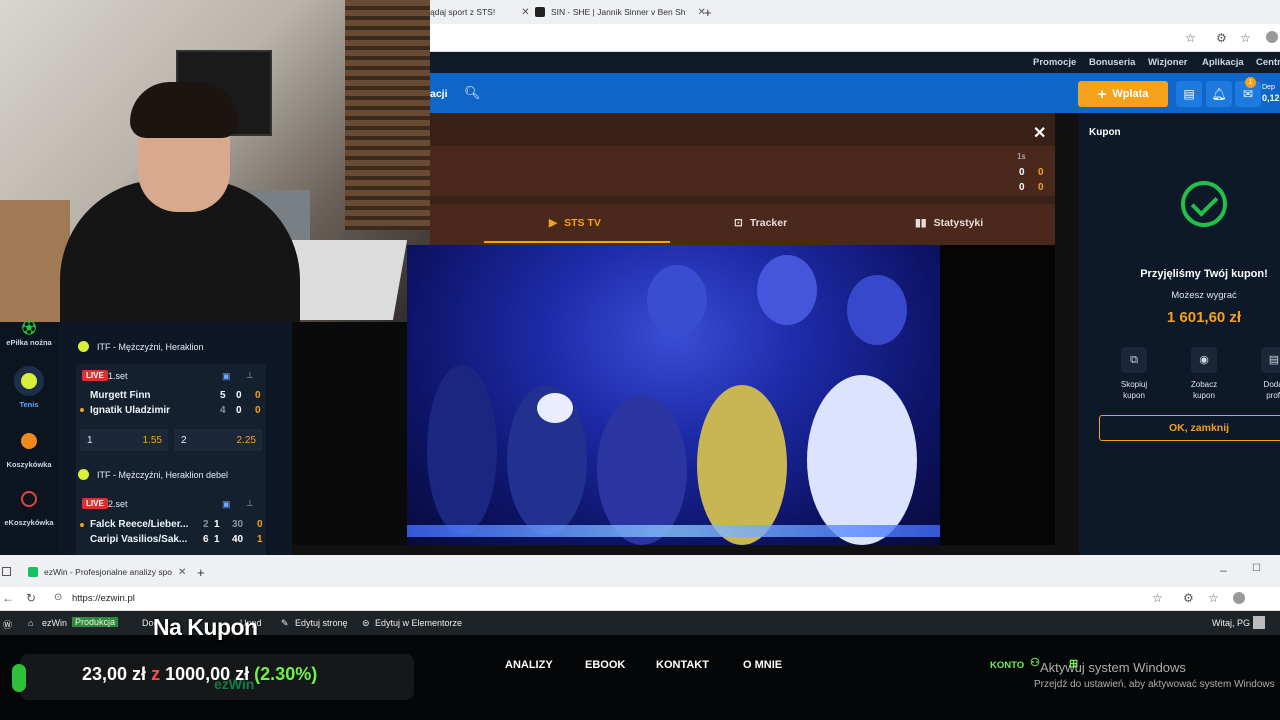 This screenshot has height=720, width=1280. What do you see at coordinates (682, 665) in the screenshot?
I see `nav-kontakt: KONTAKT` at bounding box center [682, 665].